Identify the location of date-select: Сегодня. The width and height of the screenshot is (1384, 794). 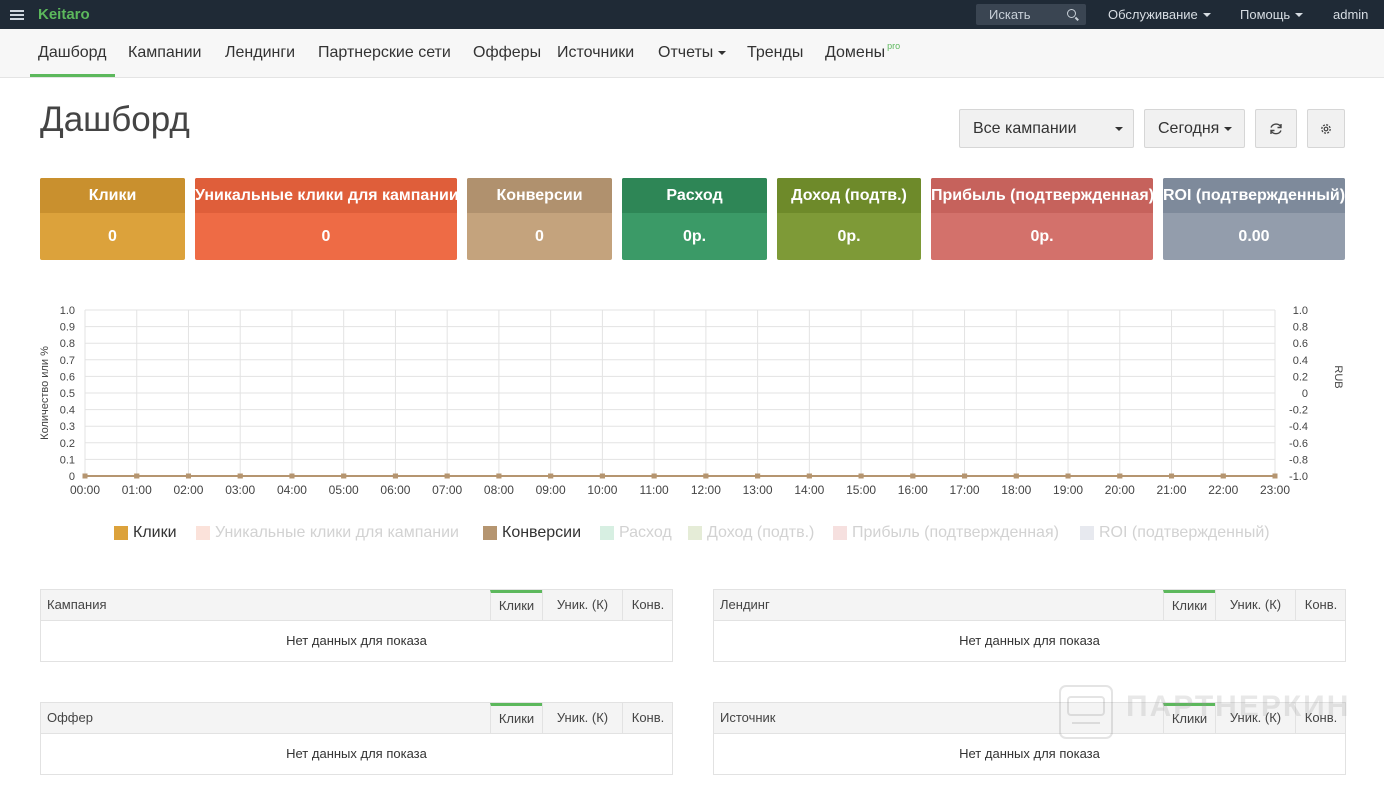
(1194, 128).